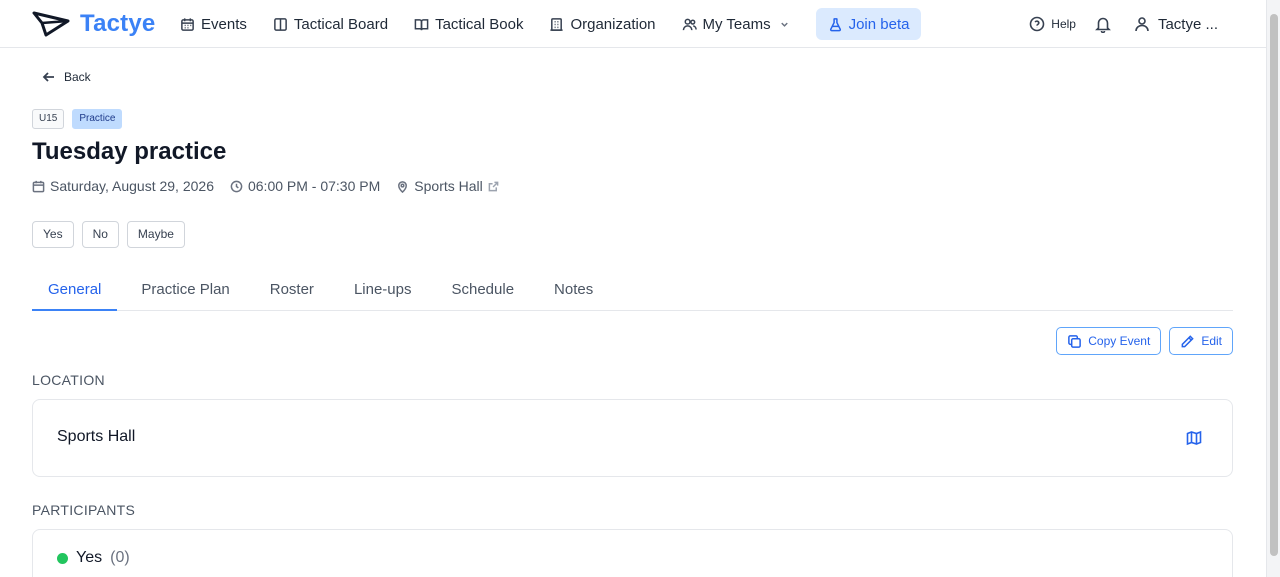 This screenshot has height=577, width=1280. I want to click on nav-item-tactical-book: Tactical Book, so click(473, 24).